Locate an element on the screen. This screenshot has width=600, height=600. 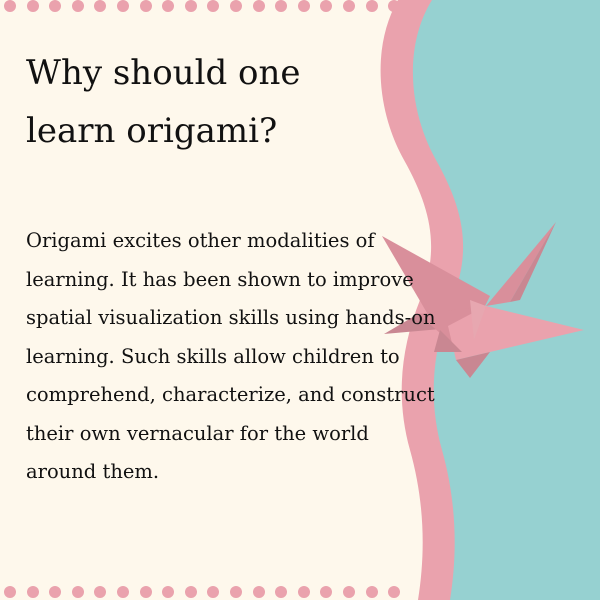
bottom-dot-border is located at coordinates (215, 593).